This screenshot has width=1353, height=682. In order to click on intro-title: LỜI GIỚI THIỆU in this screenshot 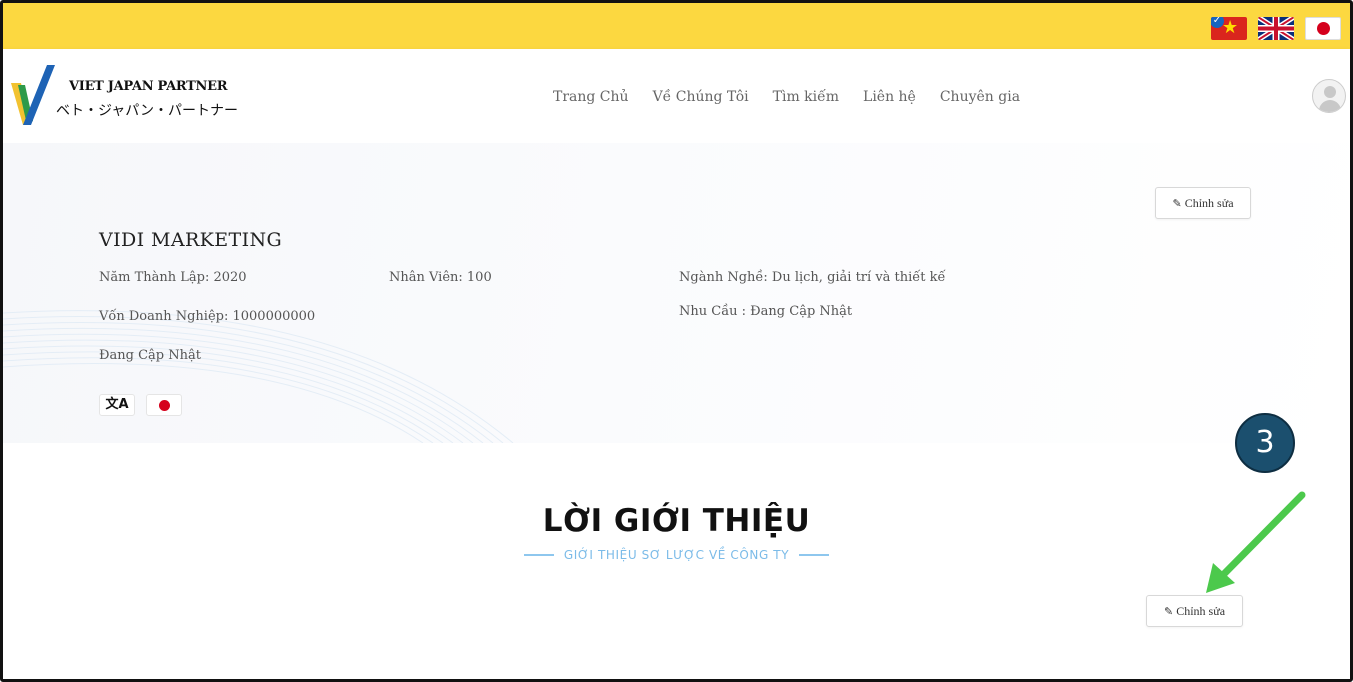, I will do `click(676, 521)`.